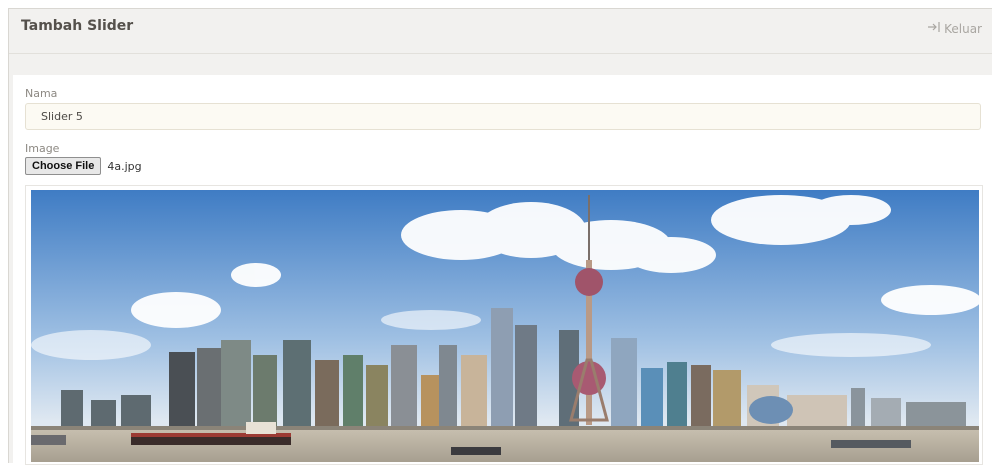  What do you see at coordinates (934, 28) in the screenshot?
I see `logout-icon` at bounding box center [934, 28].